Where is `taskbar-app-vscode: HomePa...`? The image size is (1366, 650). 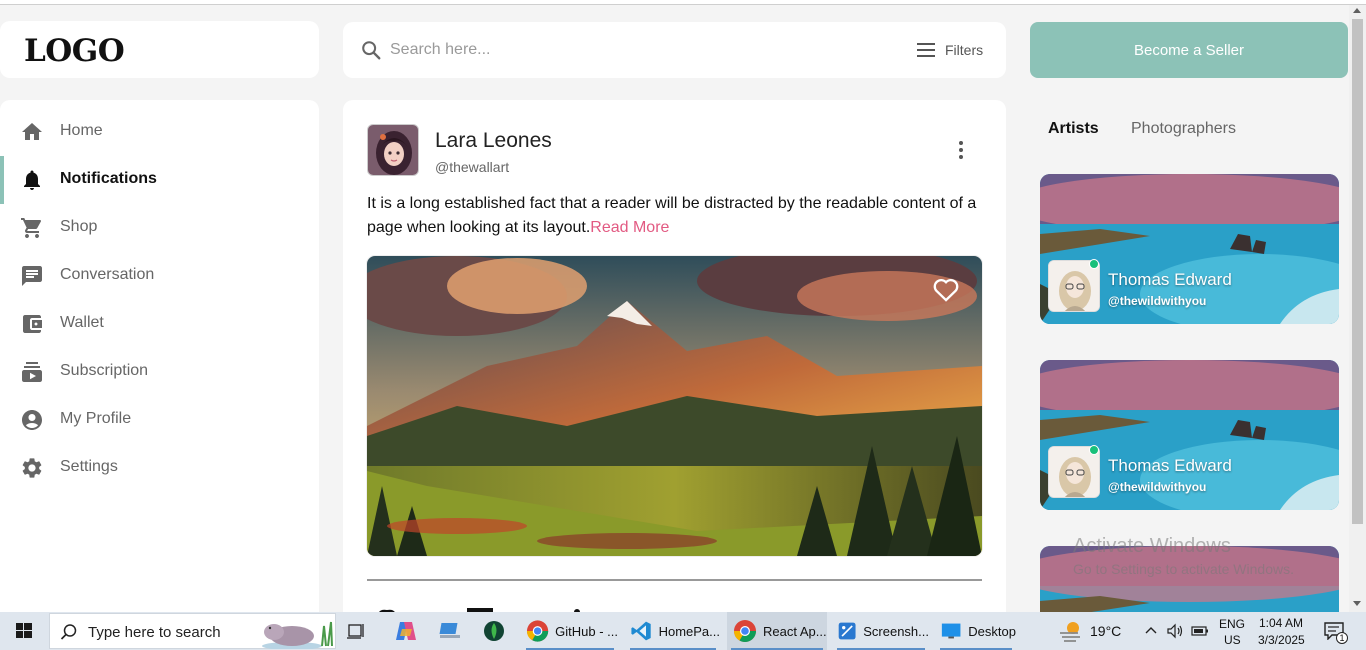
taskbar-app-vscode: HomePa... is located at coordinates (673, 631).